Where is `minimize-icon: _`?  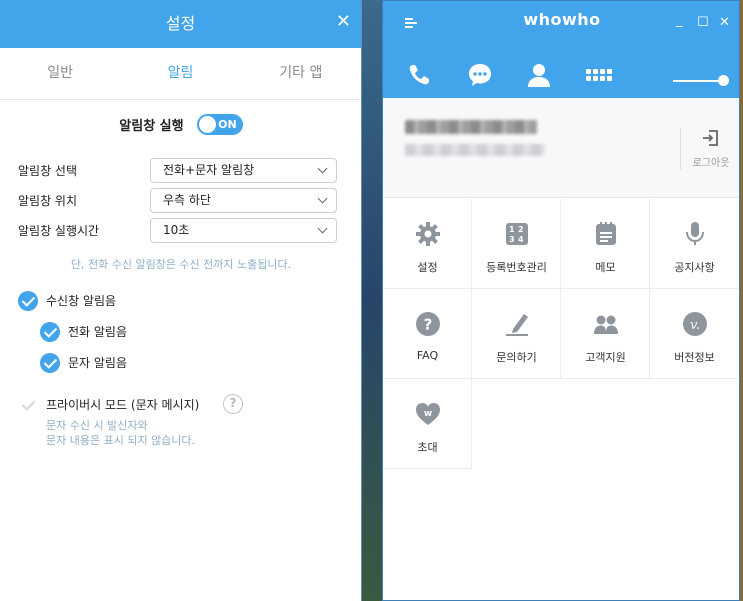 minimize-icon: _ is located at coordinates (679, 21).